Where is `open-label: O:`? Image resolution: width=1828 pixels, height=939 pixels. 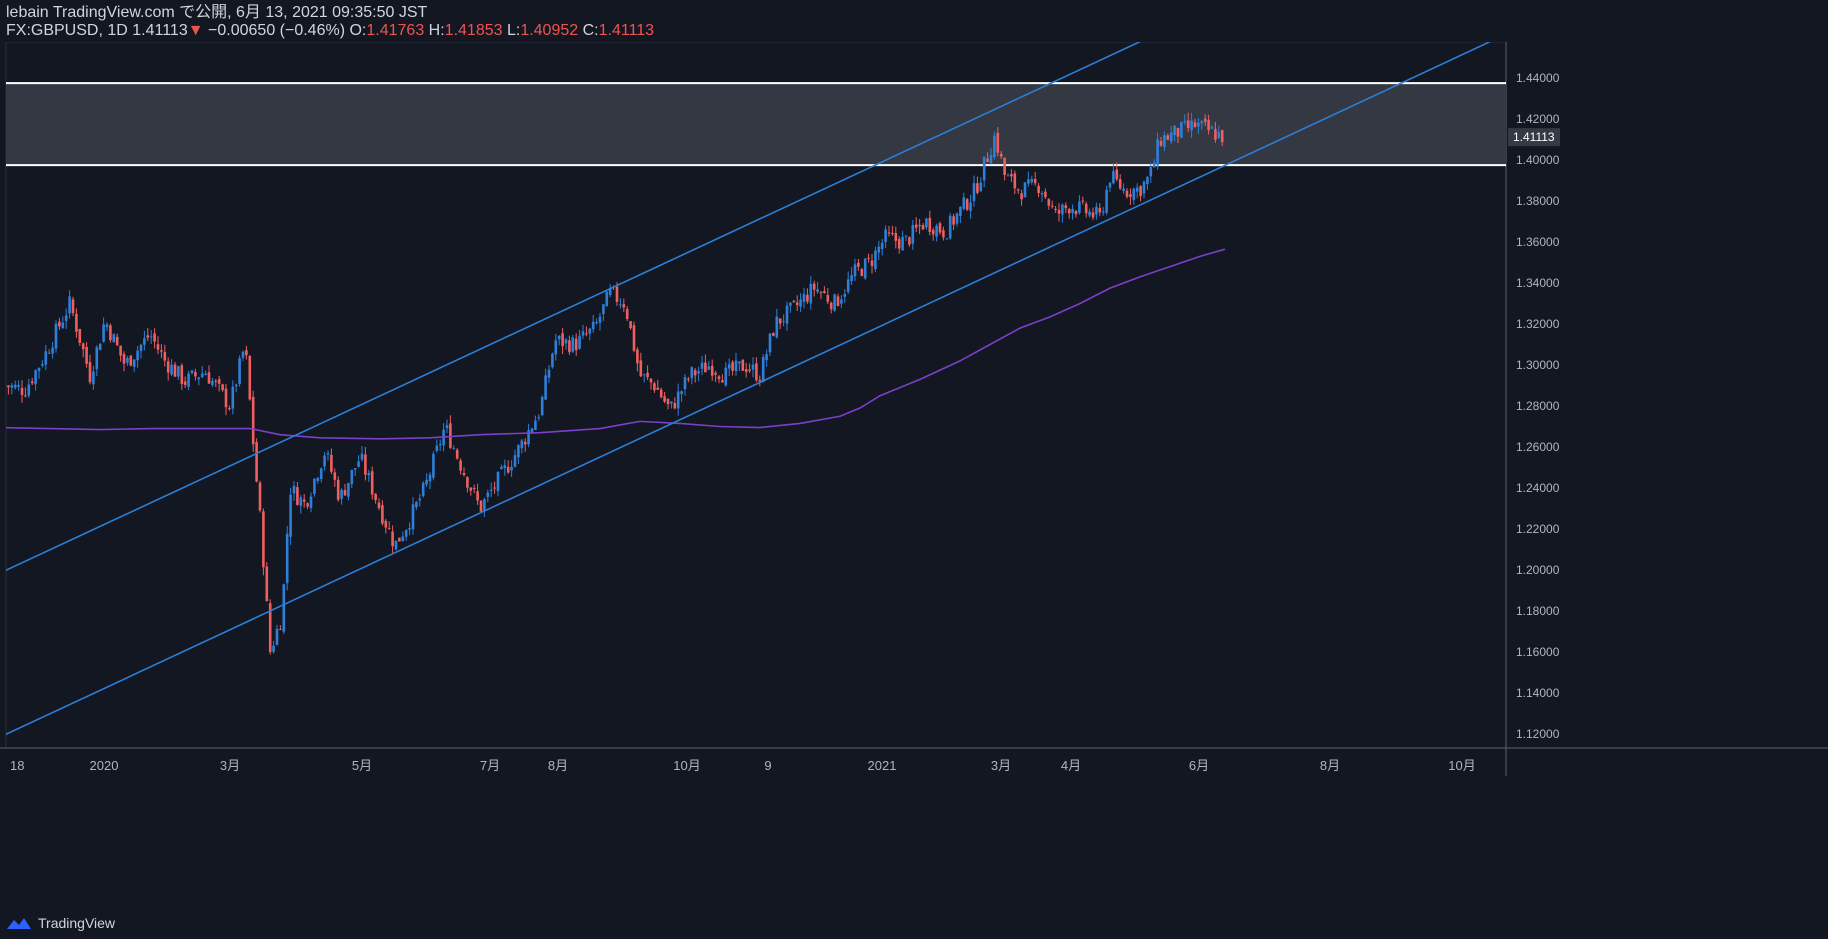 open-label: O: is located at coordinates (358, 30).